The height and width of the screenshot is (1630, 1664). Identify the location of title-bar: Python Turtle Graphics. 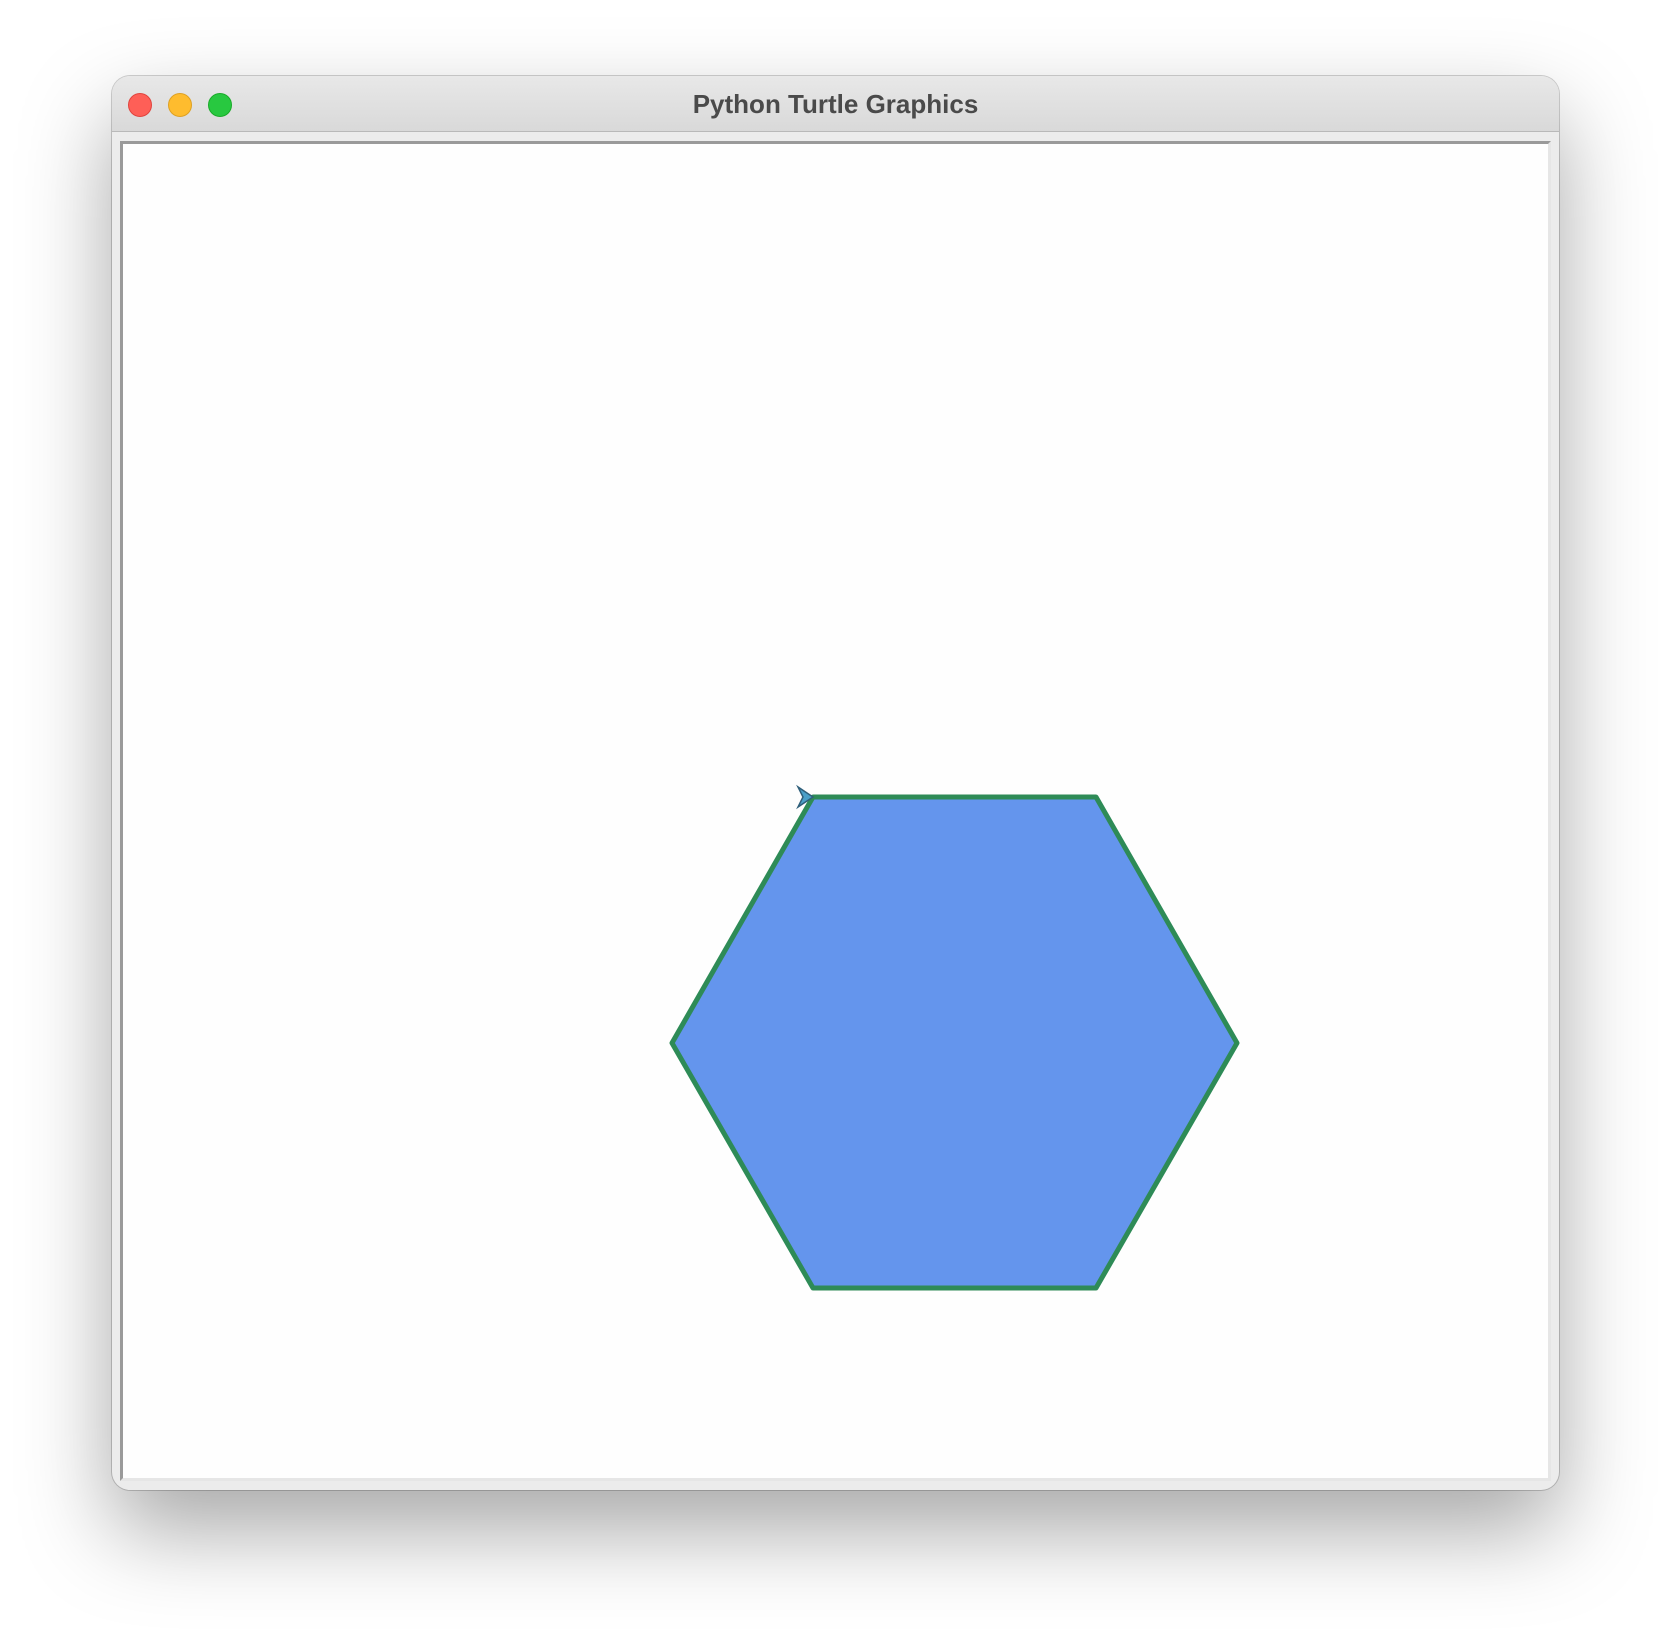
(835, 104).